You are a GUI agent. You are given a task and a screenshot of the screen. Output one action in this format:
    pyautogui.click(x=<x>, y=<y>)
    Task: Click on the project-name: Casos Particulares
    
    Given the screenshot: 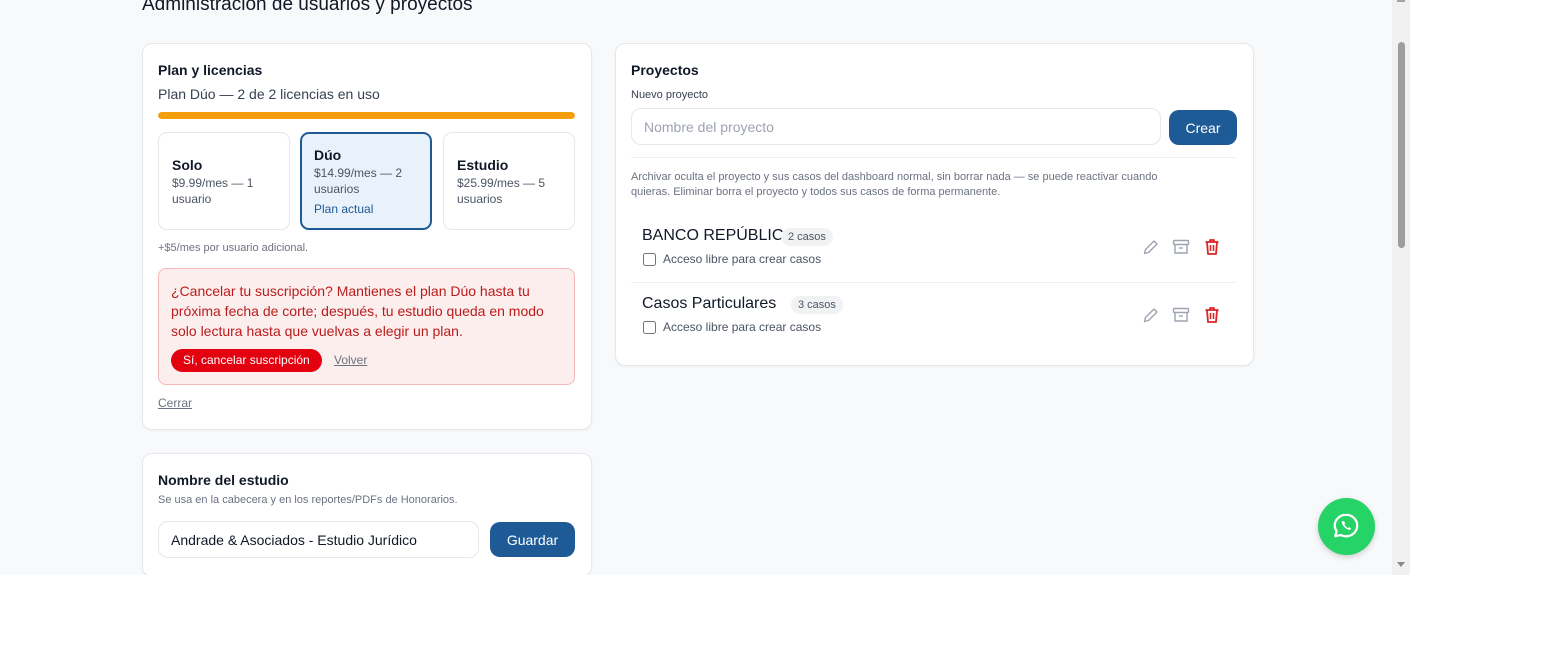 What is the action you would take?
    pyautogui.click(x=709, y=303)
    